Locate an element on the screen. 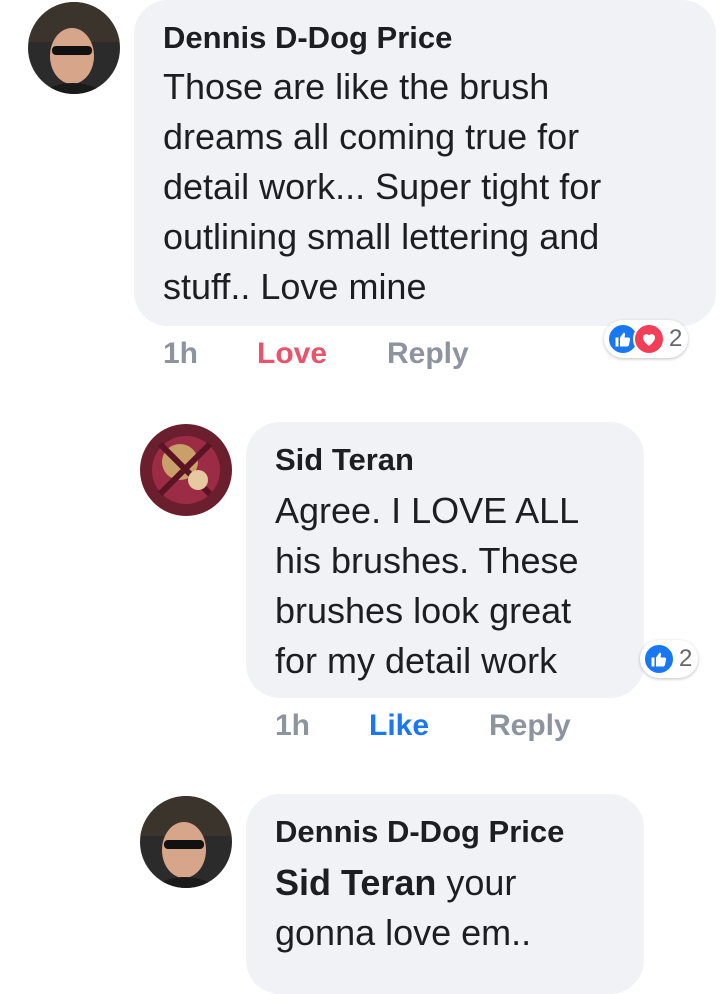 This screenshot has height=994, width=720. avatar-sid is located at coordinates (186, 470).